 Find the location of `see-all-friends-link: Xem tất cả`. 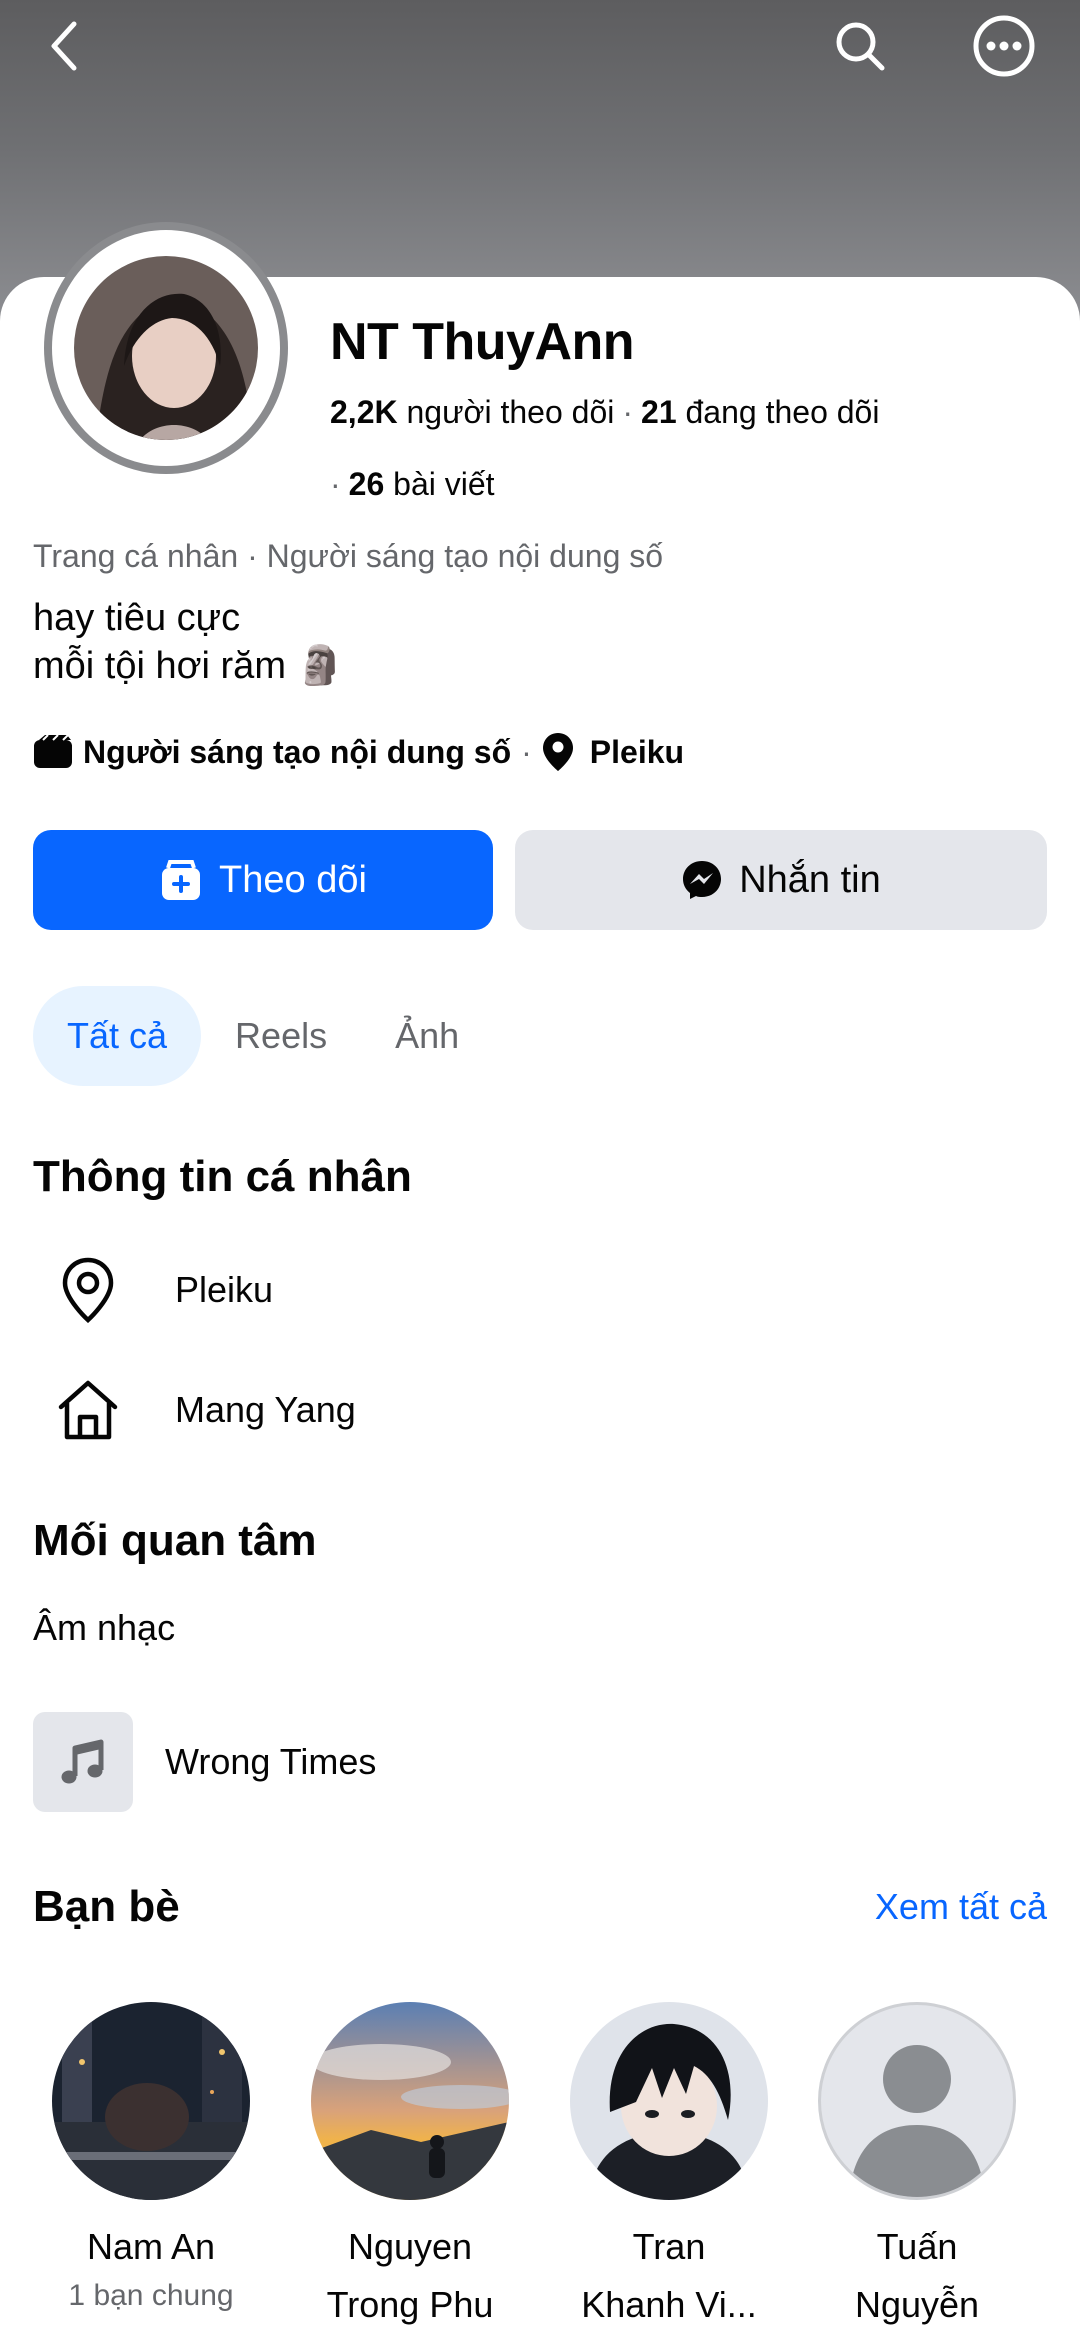

see-all-friends-link: Xem tất cả is located at coordinates (961, 1907).